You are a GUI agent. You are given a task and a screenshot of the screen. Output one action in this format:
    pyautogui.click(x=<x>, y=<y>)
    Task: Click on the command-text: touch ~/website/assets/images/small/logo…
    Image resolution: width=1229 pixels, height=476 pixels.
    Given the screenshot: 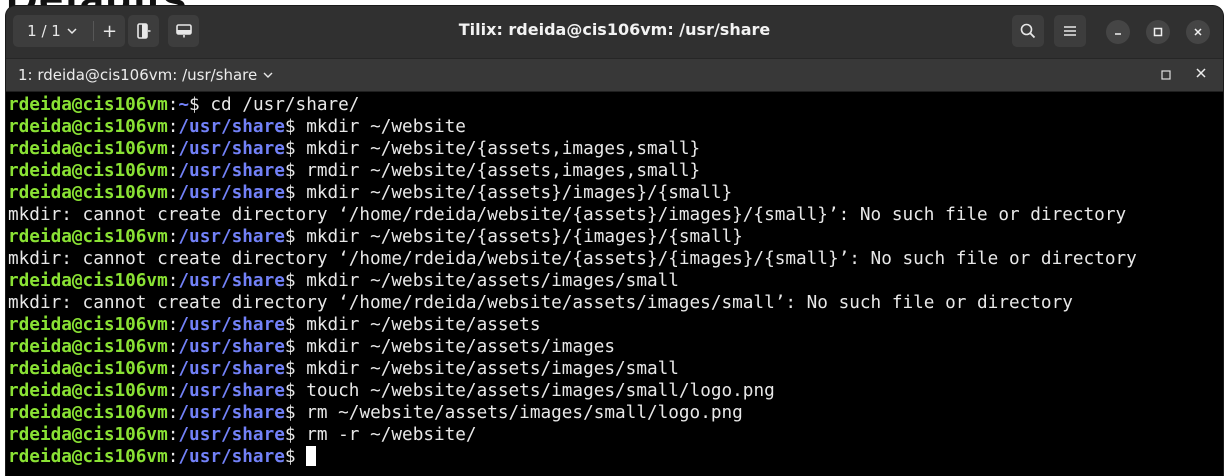 What is the action you would take?
    pyautogui.click(x=540, y=391)
    